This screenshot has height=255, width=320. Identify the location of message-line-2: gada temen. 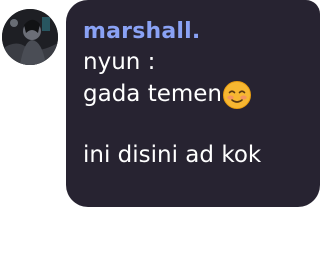
(195, 93).